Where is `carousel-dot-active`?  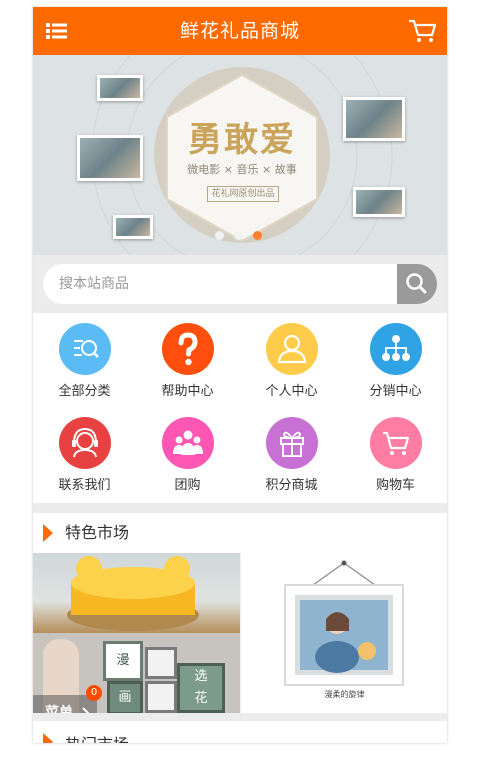
carousel-dot-active is located at coordinates (257, 235).